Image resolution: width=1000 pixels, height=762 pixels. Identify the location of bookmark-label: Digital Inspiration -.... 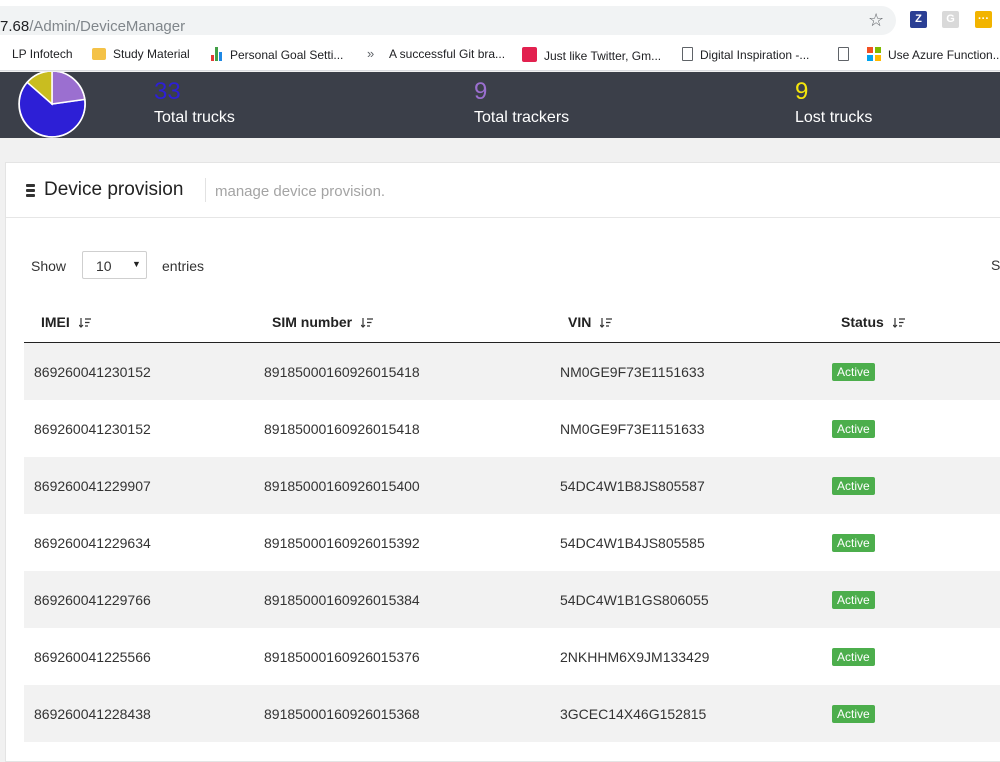
(755, 55).